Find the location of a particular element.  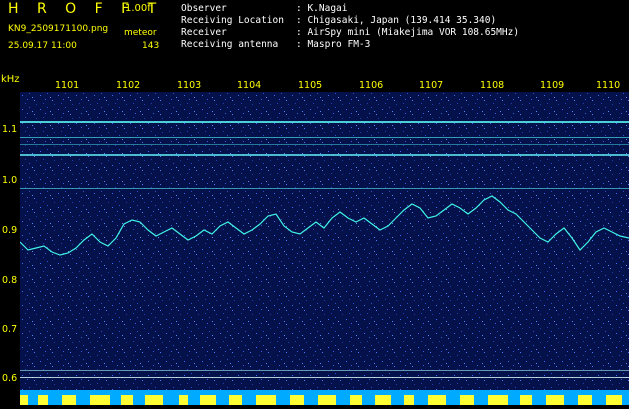

freq-tick: 0.9 is located at coordinates (10, 230).